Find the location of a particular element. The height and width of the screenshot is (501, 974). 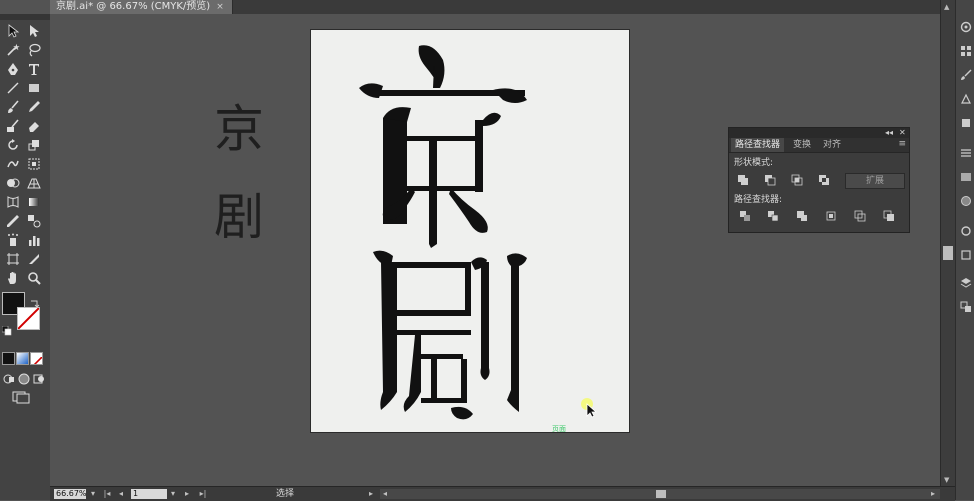

document-tab-bar: 京剧.ai* @ 66.67% (CMYK/预览) × is located at coordinates (495, 7).